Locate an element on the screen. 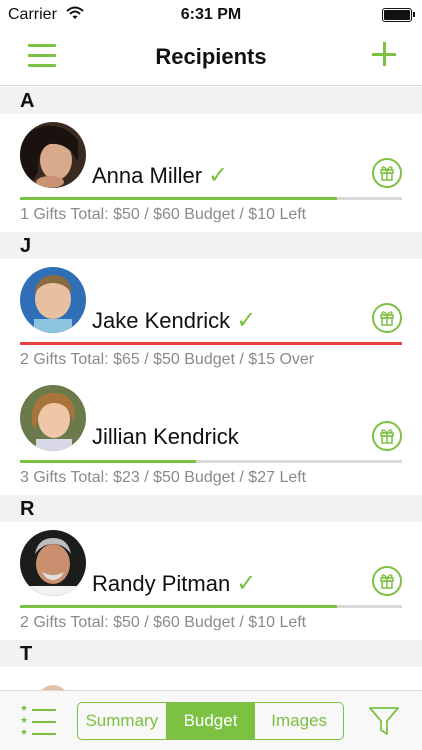 This screenshot has width=422, height=750. recipient-name: Anna Miller is located at coordinates (147, 175).